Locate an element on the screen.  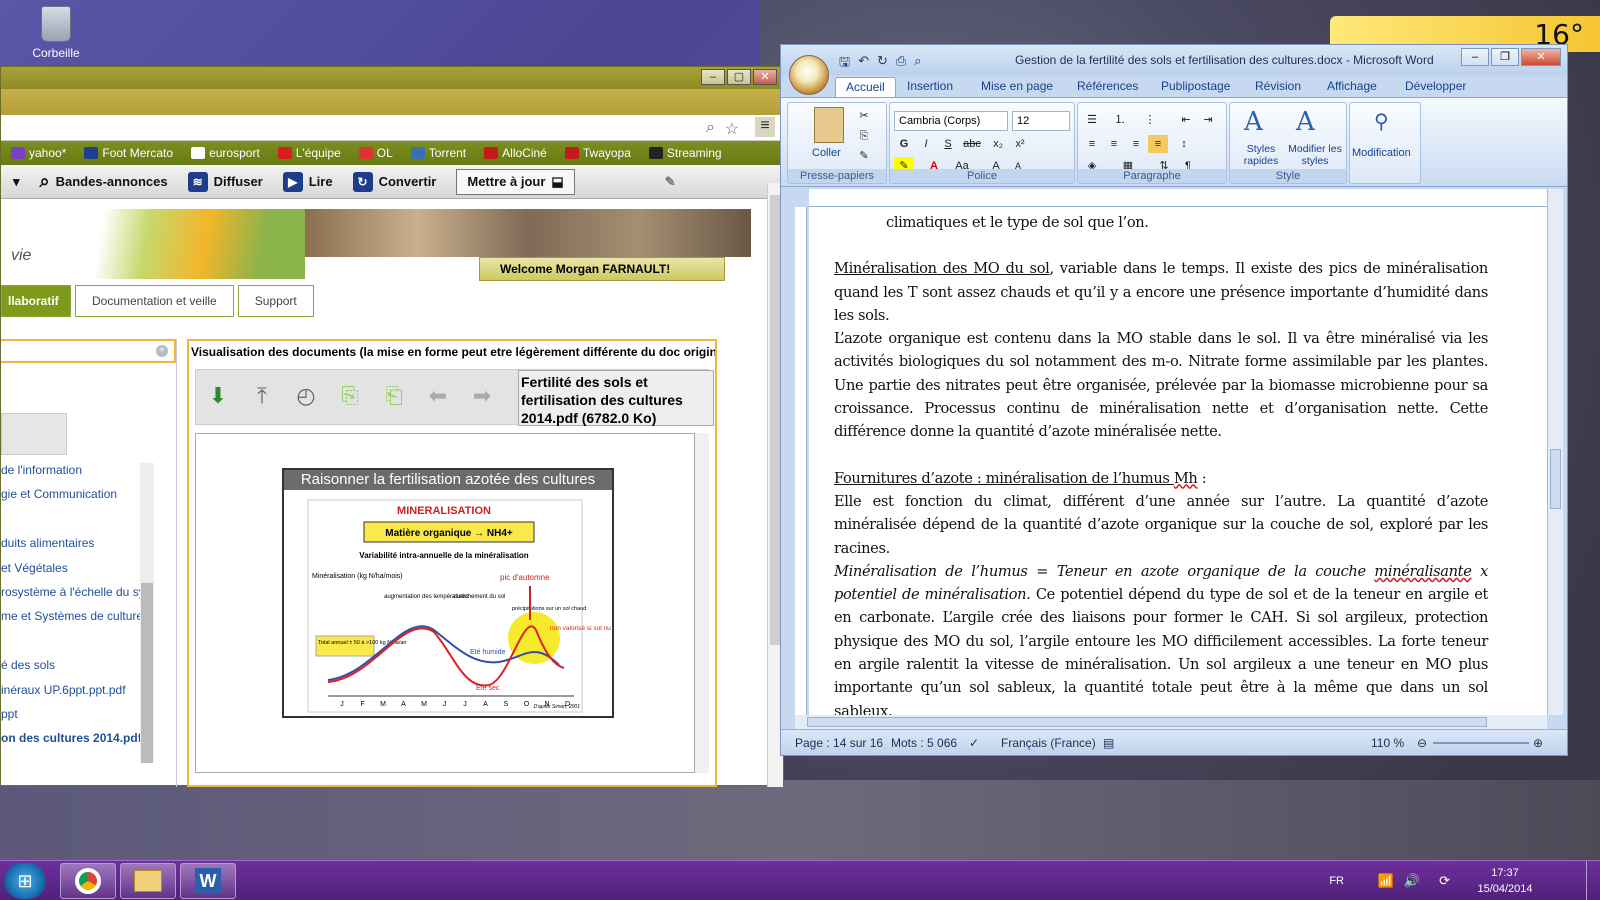
list-item: rosystème à l'échelle du sy is located at coordinates (79, 597).